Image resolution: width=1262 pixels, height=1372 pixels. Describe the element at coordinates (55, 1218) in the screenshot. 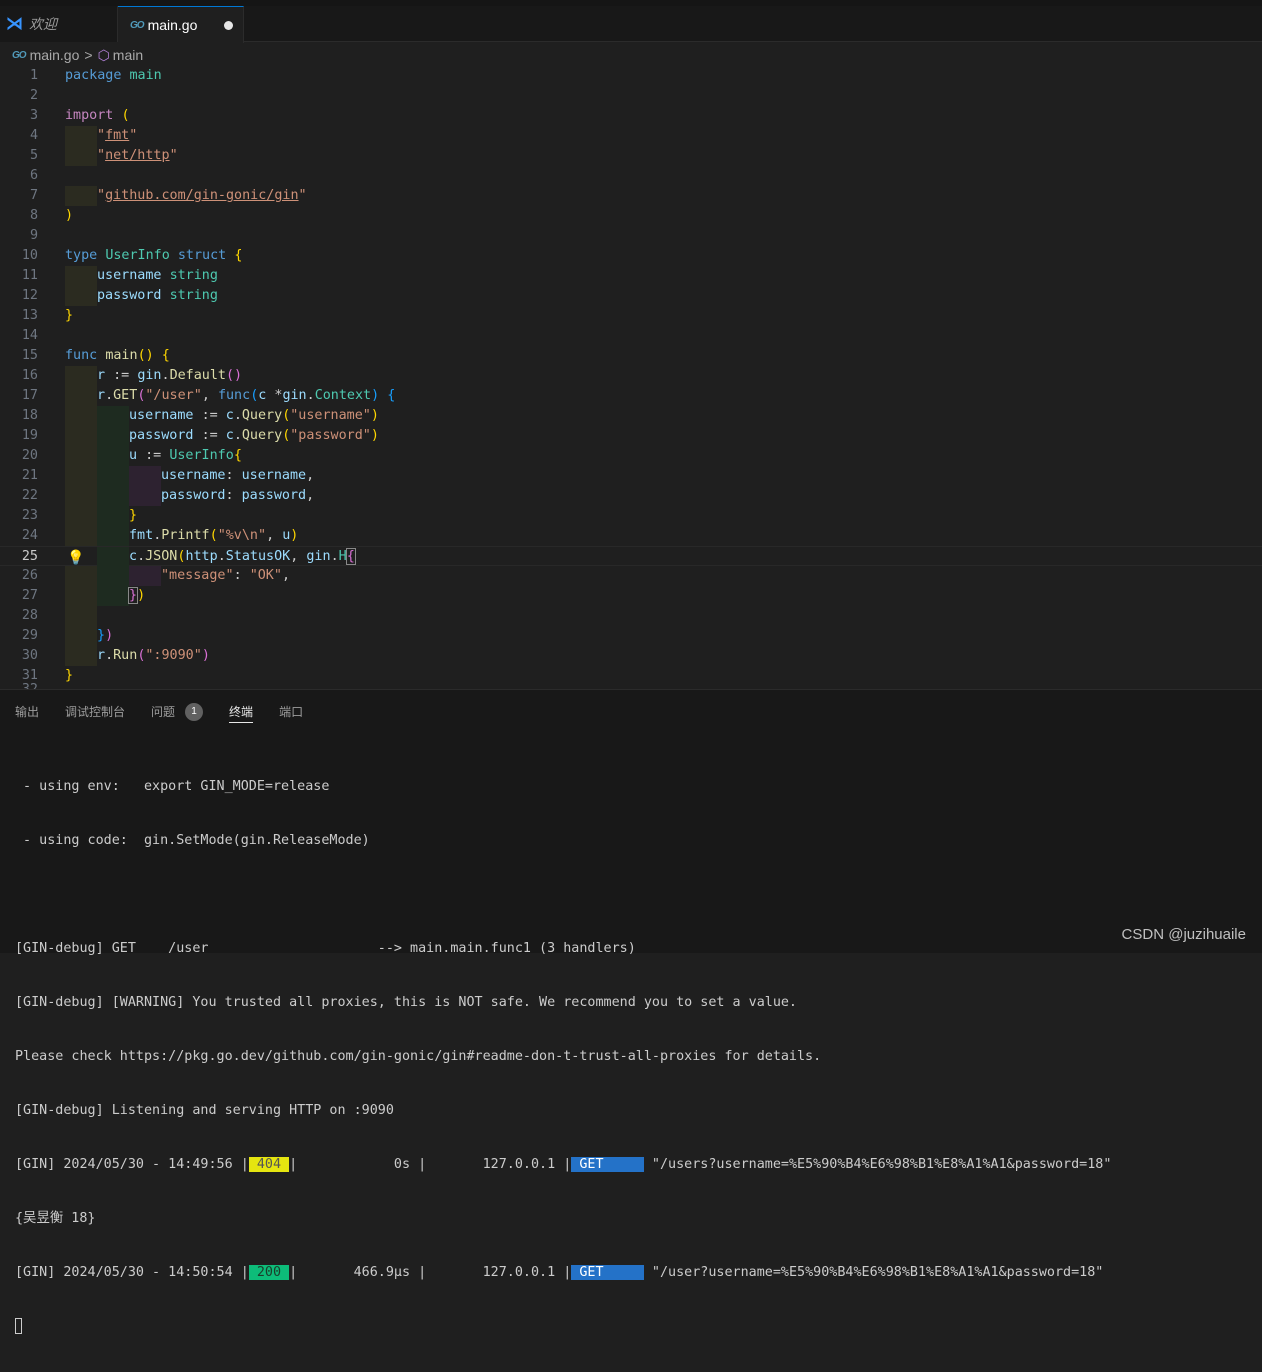

I see `terminal-line: {吴昱衡 18}` at that location.